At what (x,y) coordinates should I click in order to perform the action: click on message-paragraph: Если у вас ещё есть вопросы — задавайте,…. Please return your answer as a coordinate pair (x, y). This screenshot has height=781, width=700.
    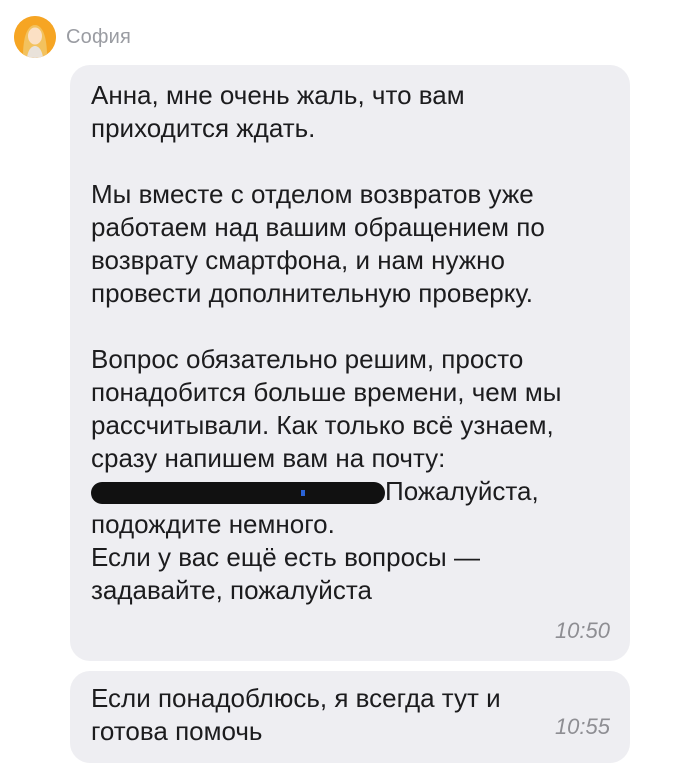
    Looking at the image, I should click on (285, 573).